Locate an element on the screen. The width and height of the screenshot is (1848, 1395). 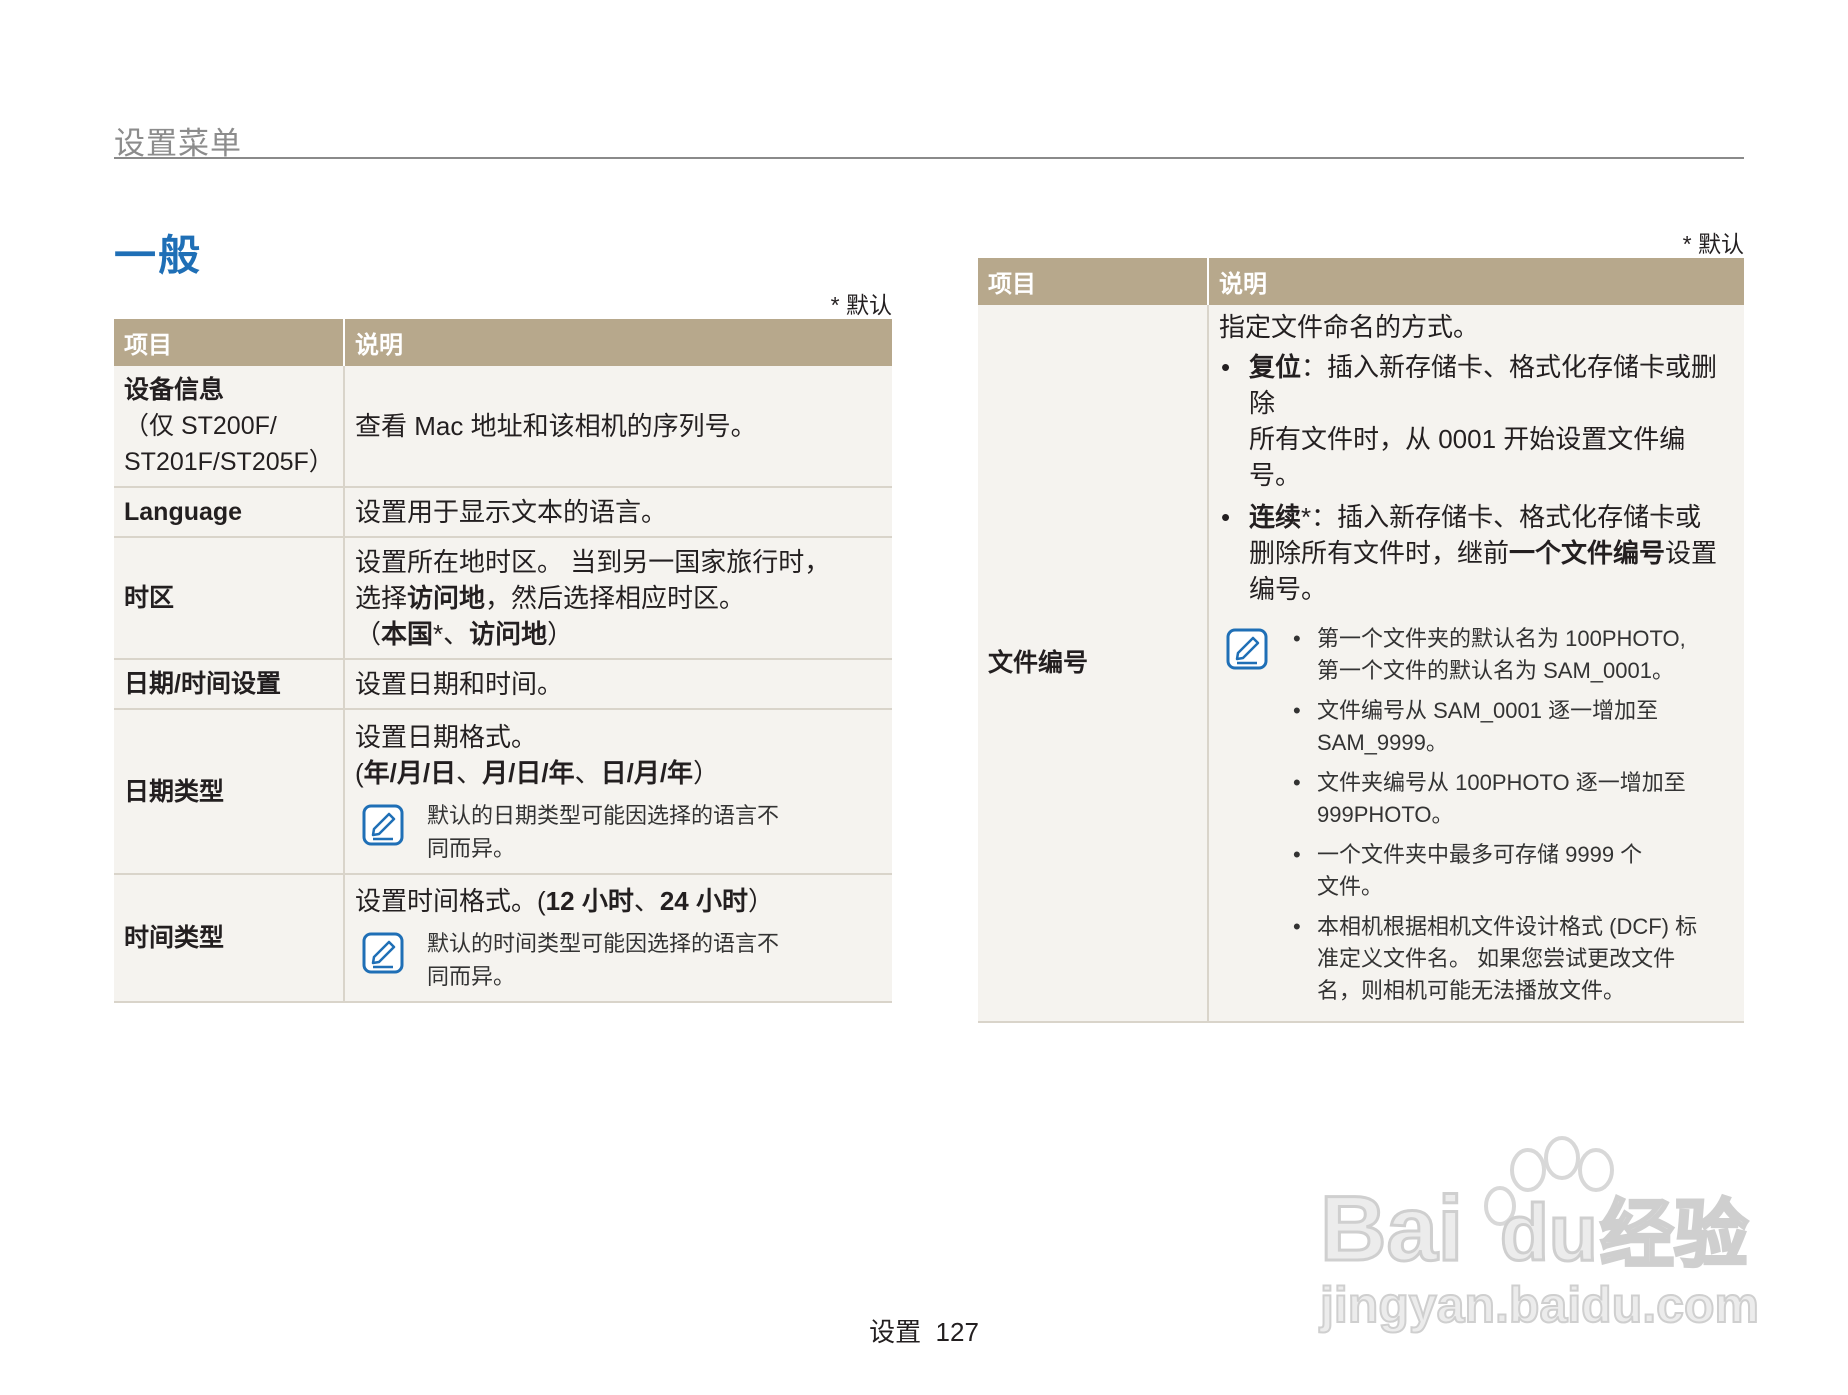
note-box: 默认的日期类型可能因选择的语言不 同而异。 is located at coordinates (618, 832).